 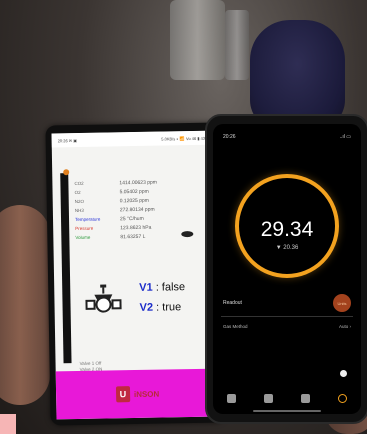 What do you see at coordinates (344, 326) in the screenshot?
I see `gas-method-value: Auto ›` at bounding box center [344, 326].